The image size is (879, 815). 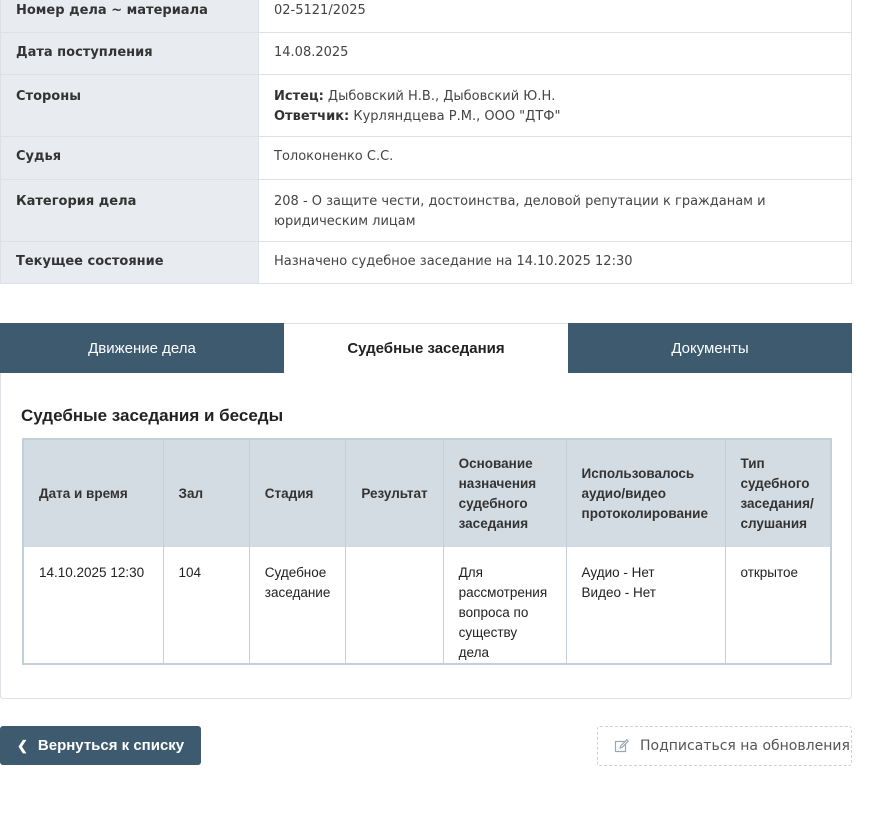 What do you see at coordinates (129, 158) in the screenshot?
I see `judge-label: Судья` at bounding box center [129, 158].